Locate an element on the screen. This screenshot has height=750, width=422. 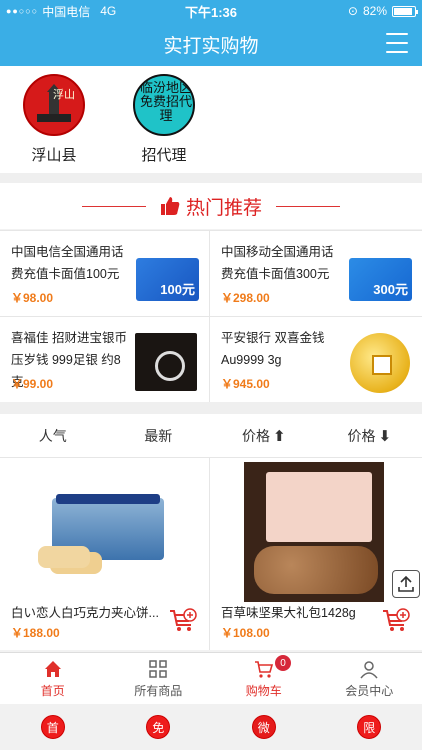
header: ●●○○○ 中国电信 4G 下午1:36 ⊙ 82% 实打实购物 is located at coordinates (211, 33).